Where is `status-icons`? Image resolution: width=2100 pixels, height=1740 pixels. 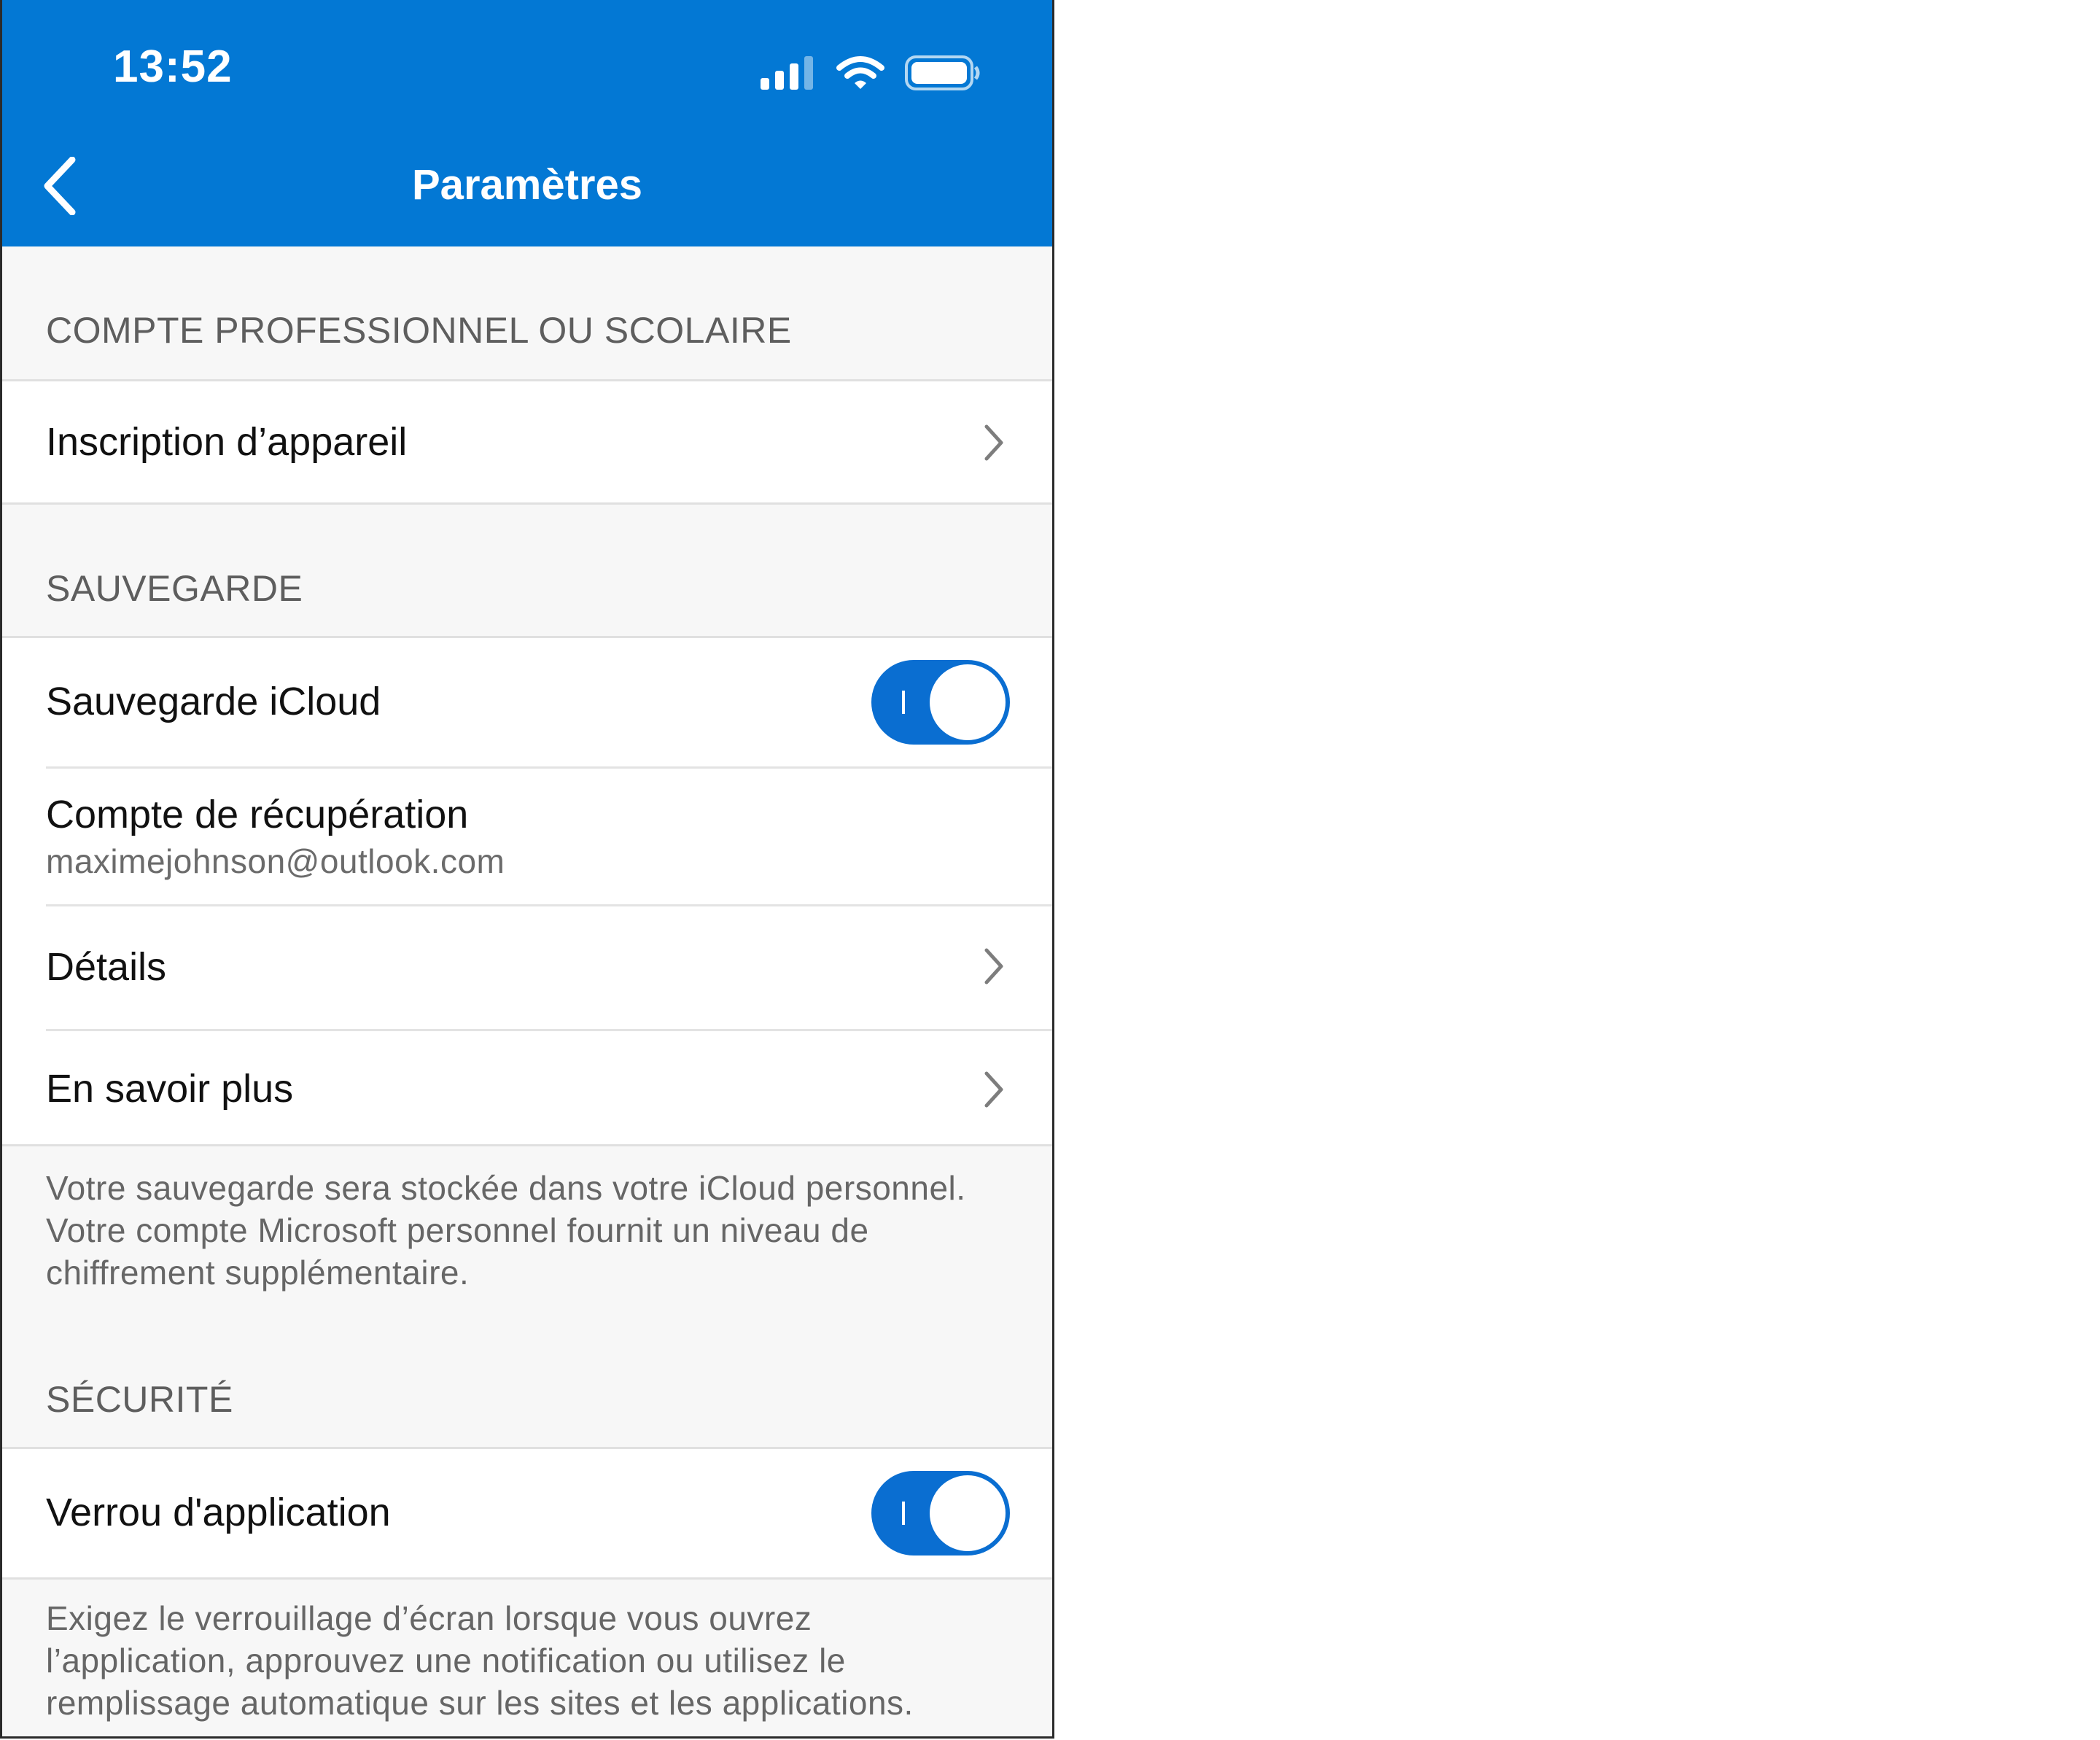
status-icons is located at coordinates (871, 73).